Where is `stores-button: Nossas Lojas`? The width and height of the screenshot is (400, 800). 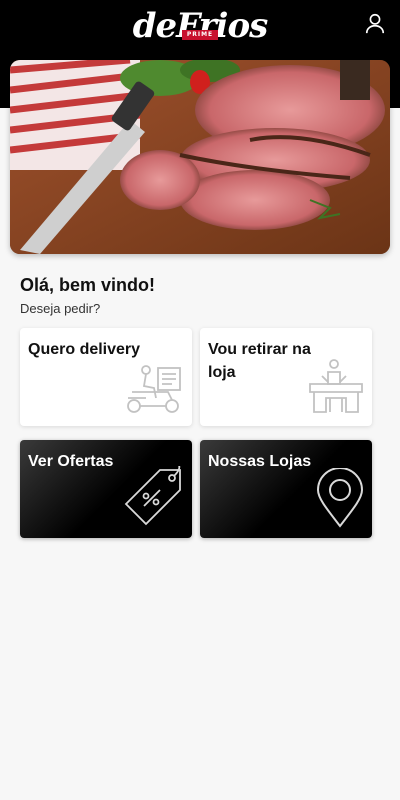 stores-button: Nossas Lojas is located at coordinates (286, 489).